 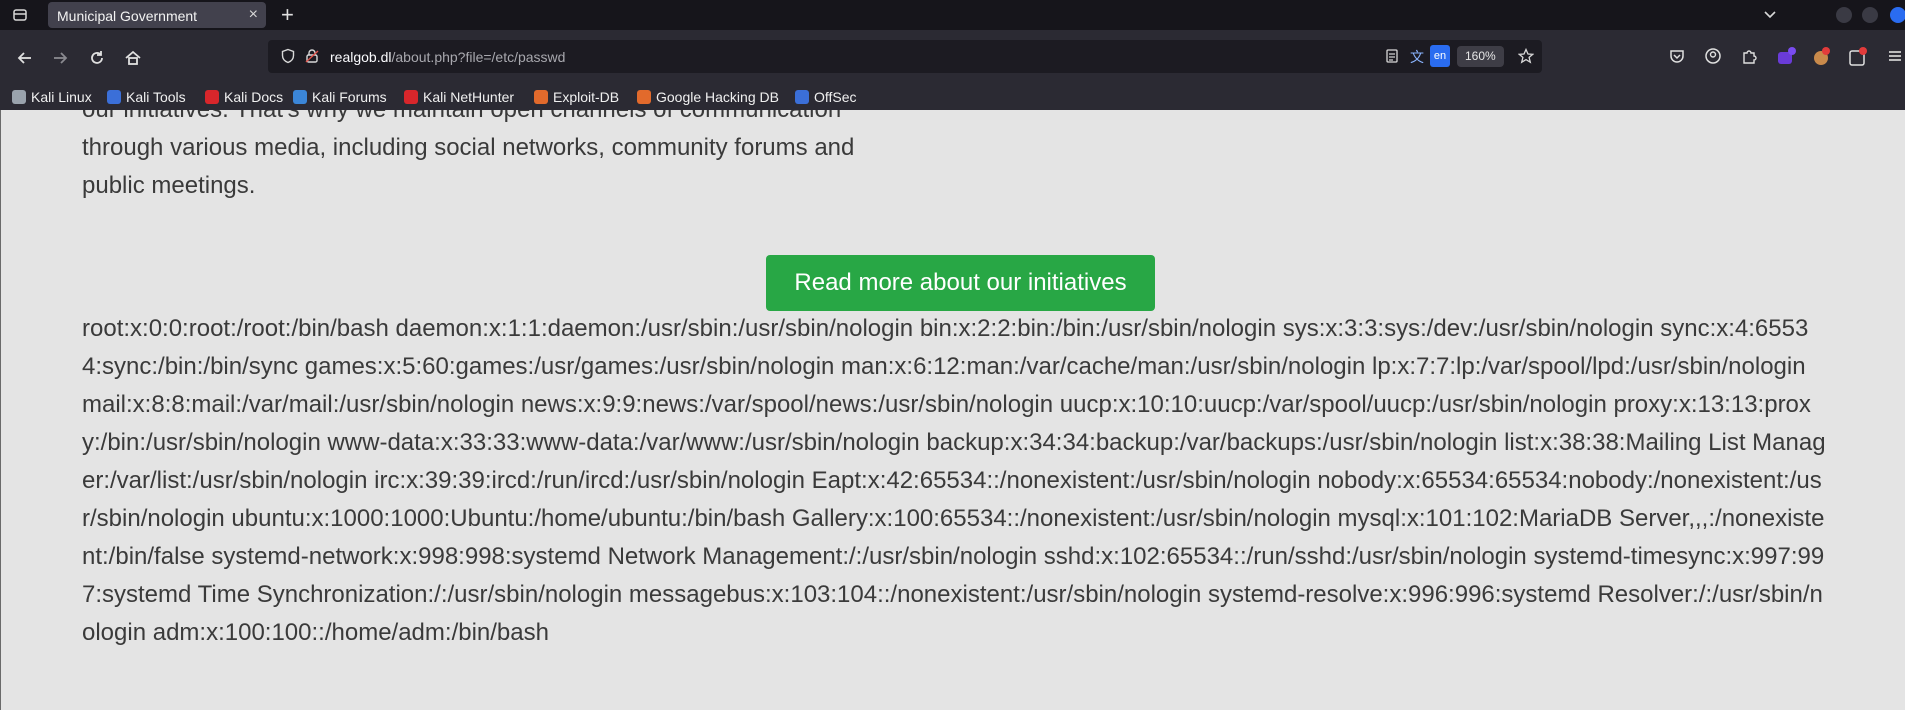 What do you see at coordinates (1770, 16) in the screenshot?
I see `chevron-down-icon` at bounding box center [1770, 16].